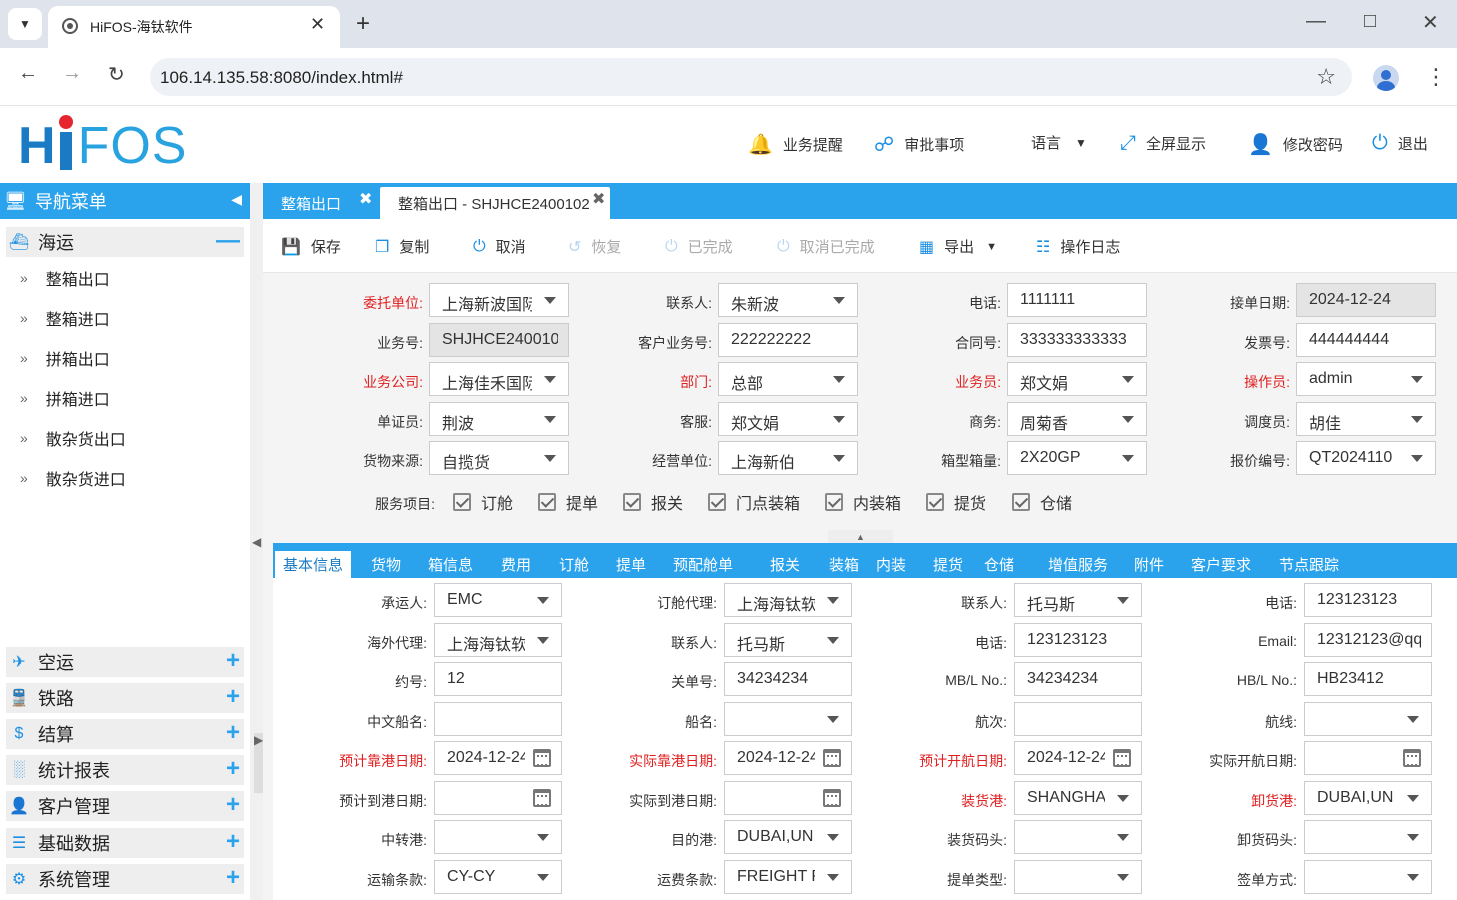 This screenshot has height=900, width=1457. I want to click on tab-fcl-export-list: 整箱出口 ✖, so click(319, 203).